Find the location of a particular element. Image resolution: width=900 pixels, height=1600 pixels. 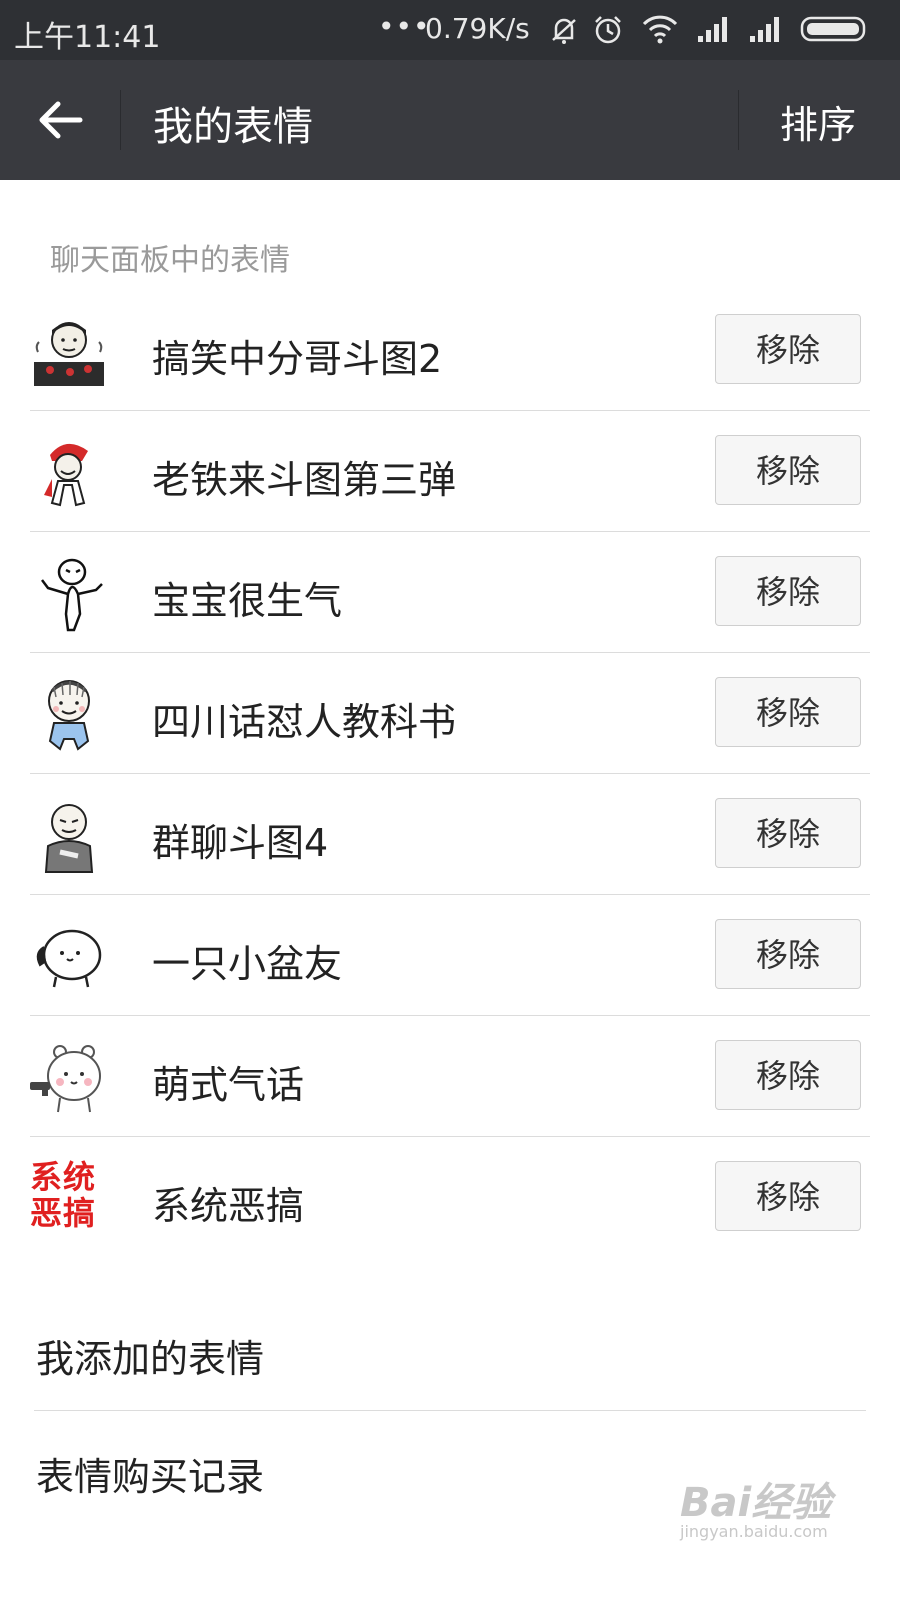

sticker-pack-name: 萌式气话 is located at coordinates (228, 1085).